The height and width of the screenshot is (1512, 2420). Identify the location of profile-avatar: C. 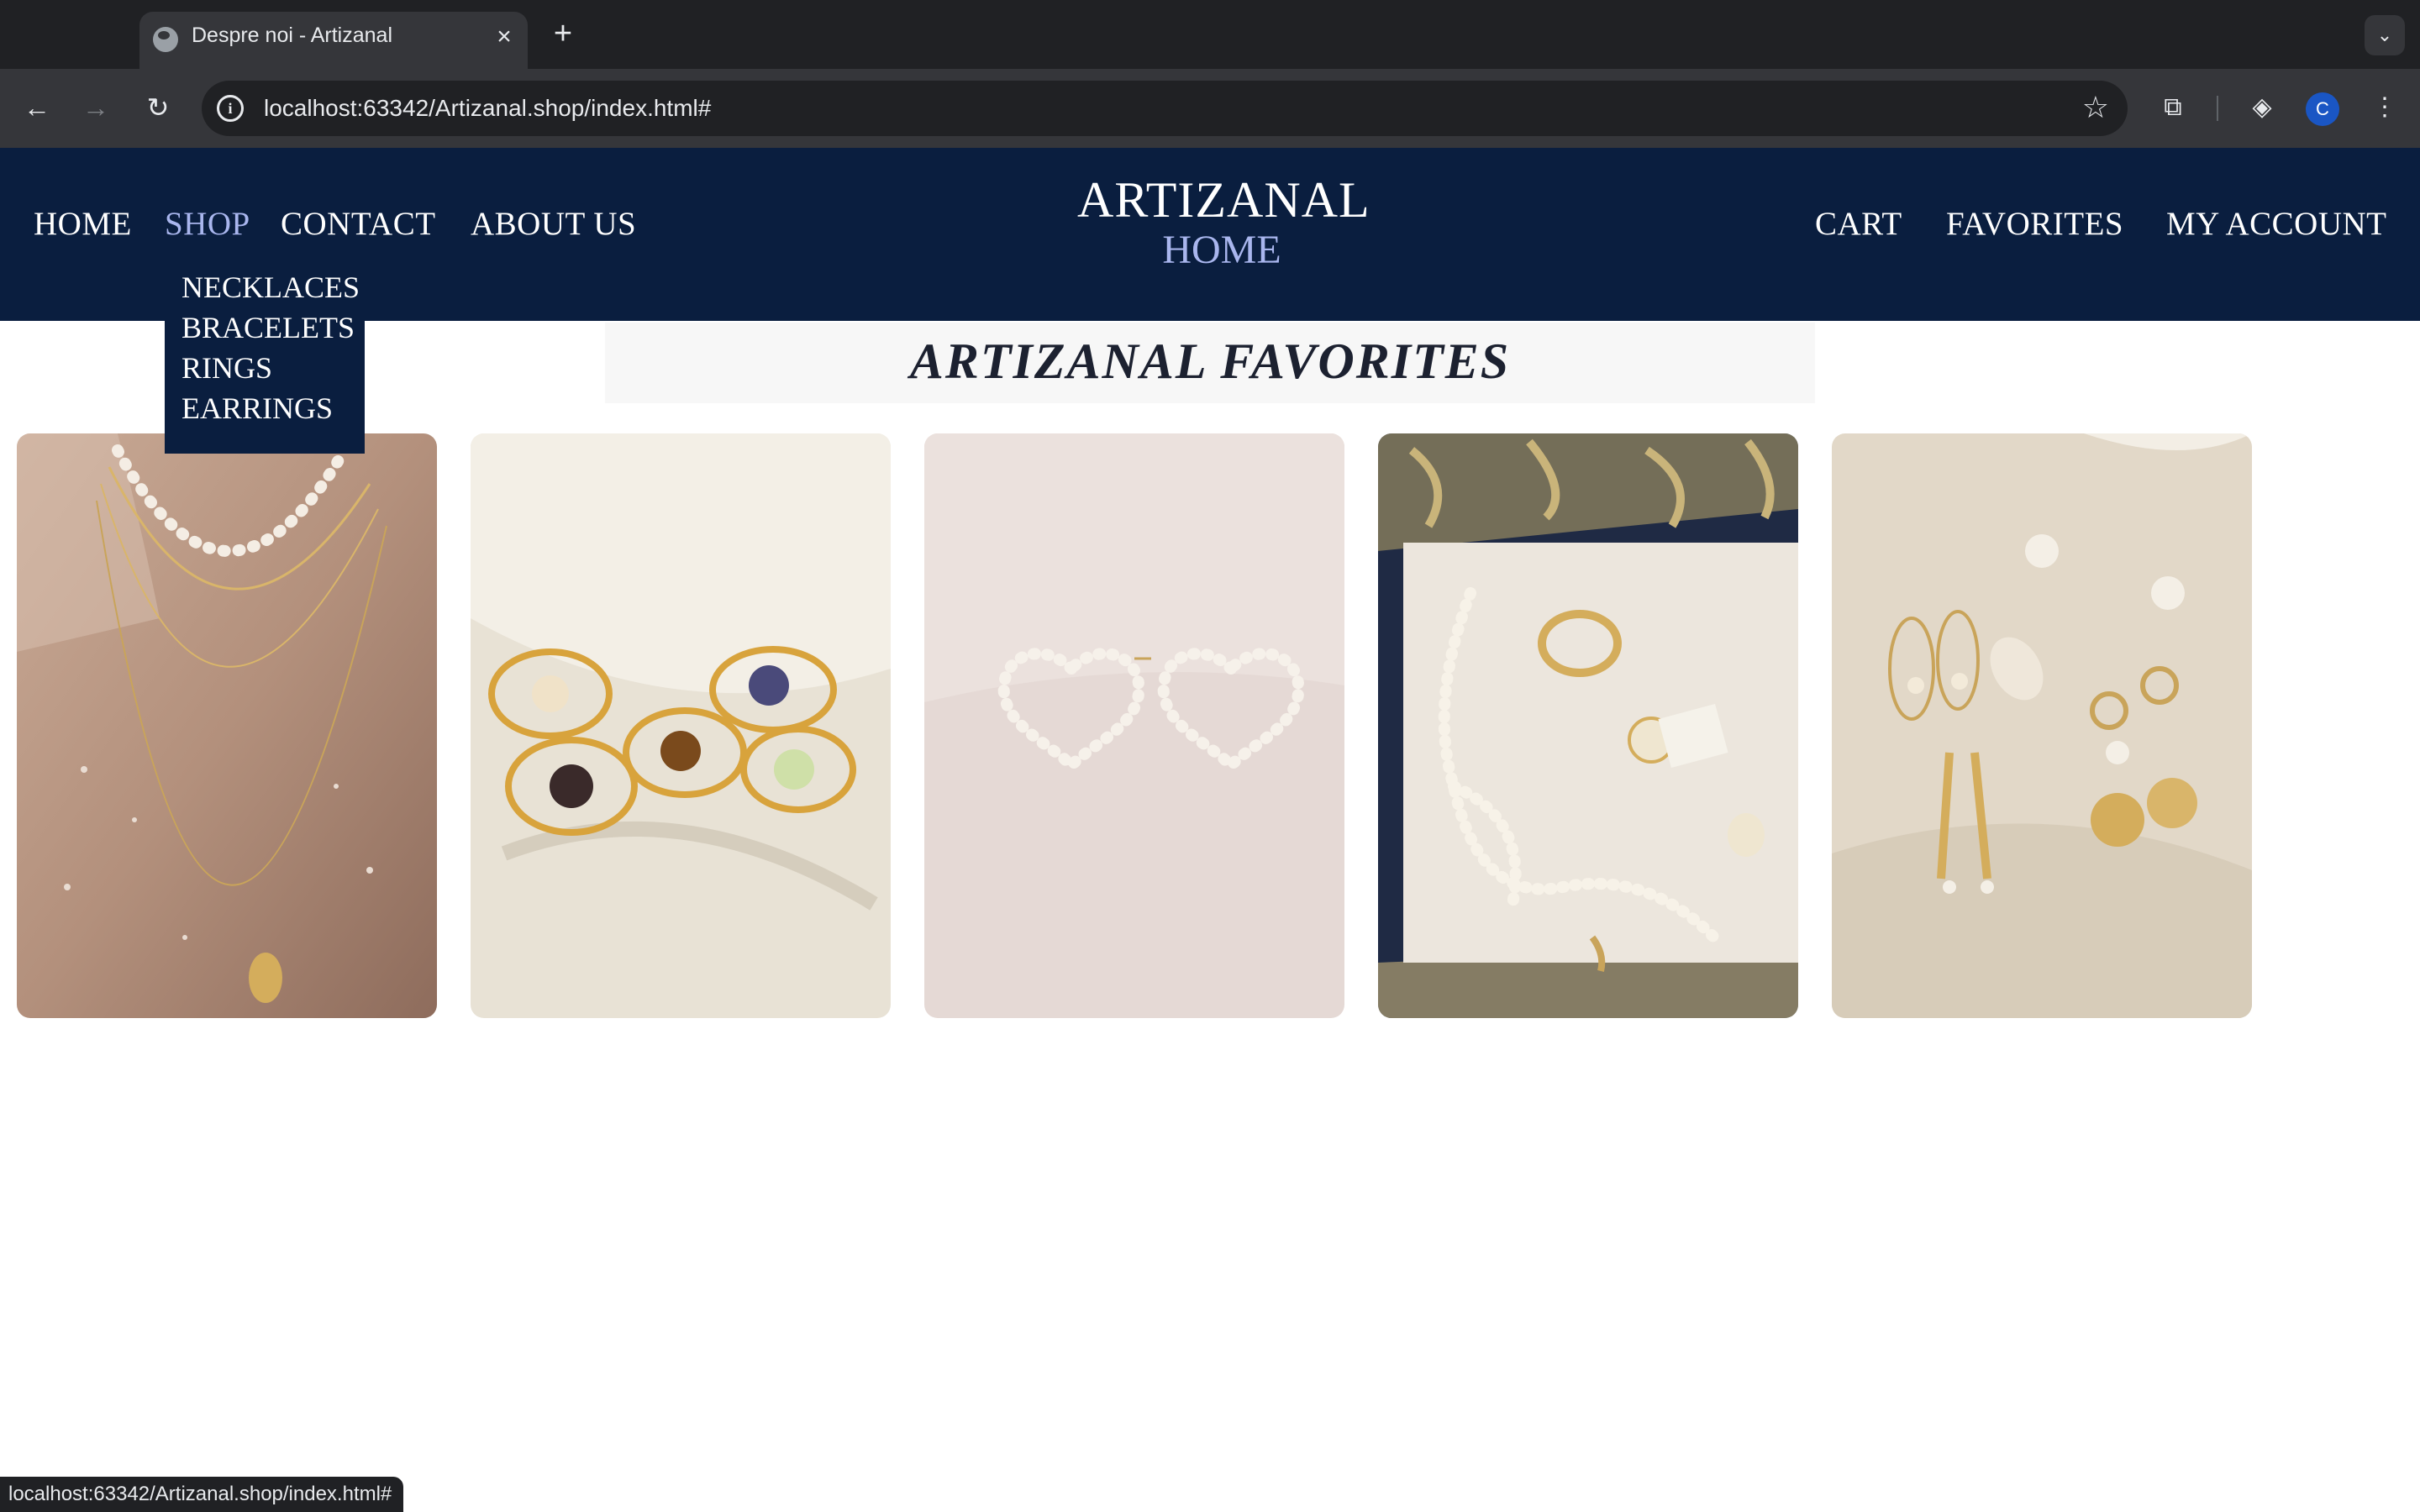
(2323, 109).